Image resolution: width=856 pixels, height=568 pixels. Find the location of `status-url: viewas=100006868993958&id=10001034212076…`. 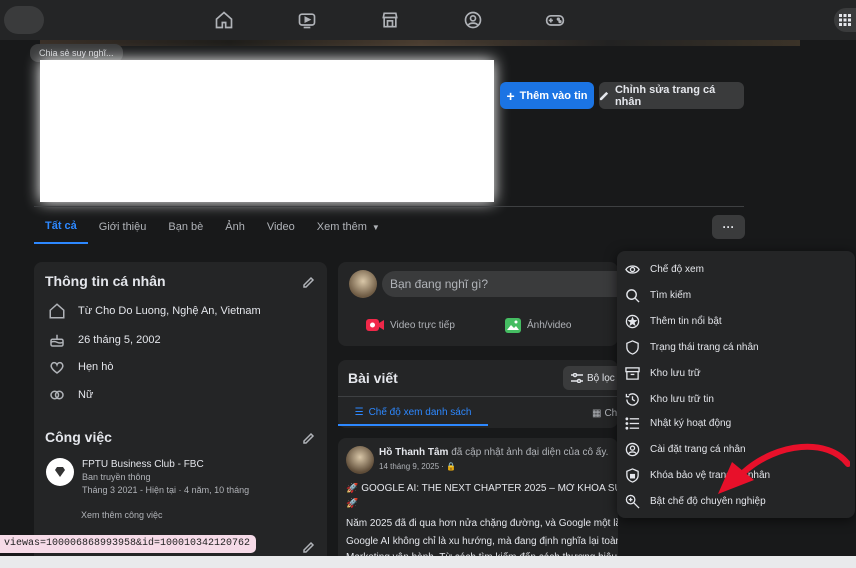

status-url: viewas=100006868993958&id=10001034212076… is located at coordinates (128, 544).